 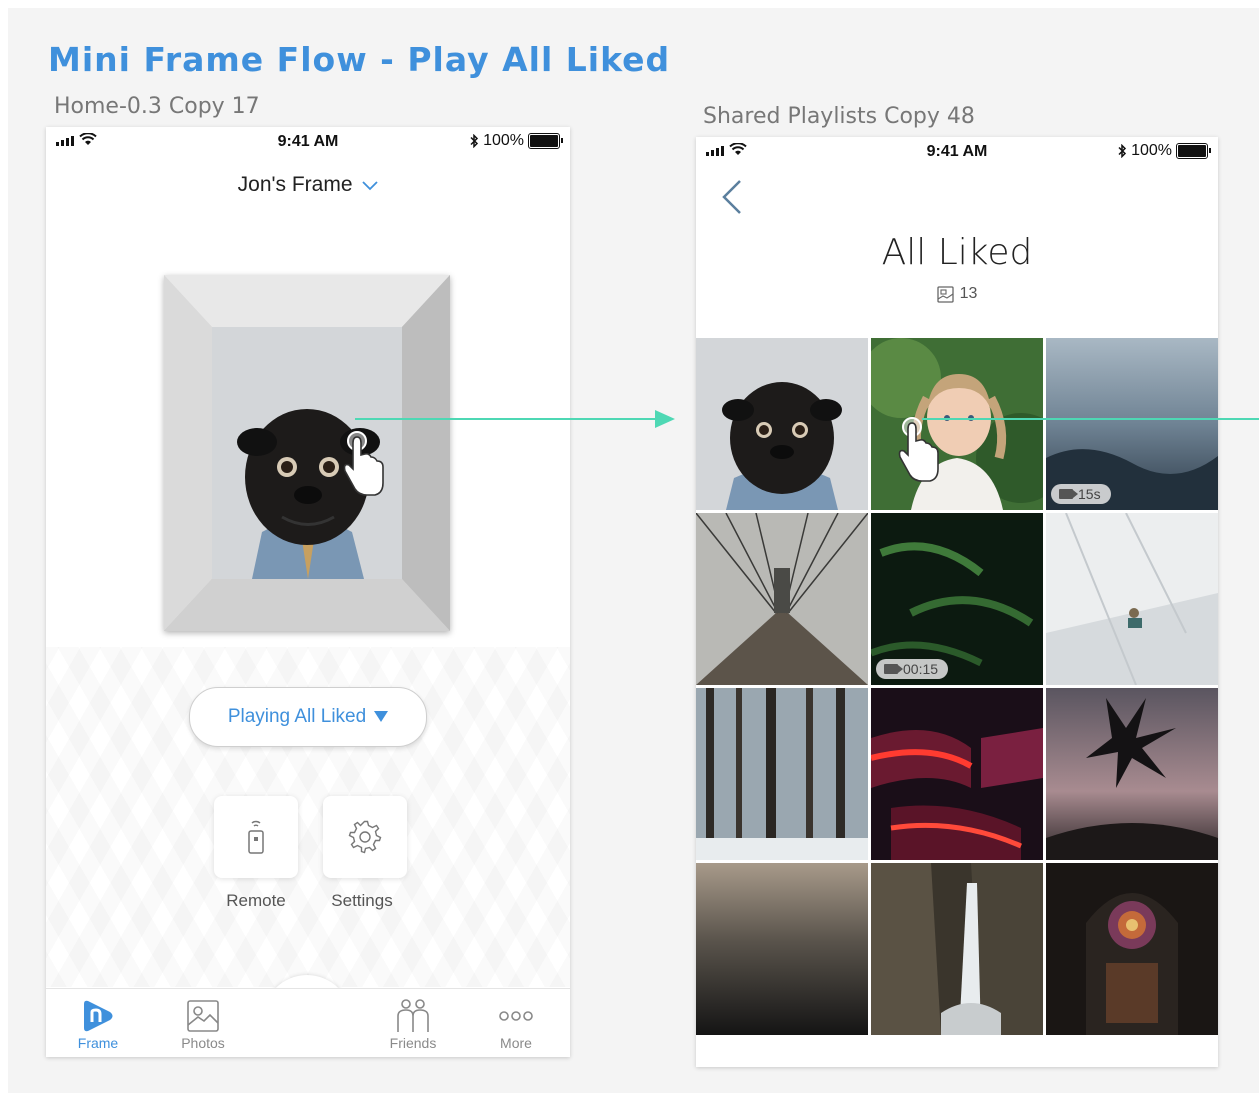 I want to click on waterfall-photo, so click(x=957, y=949).